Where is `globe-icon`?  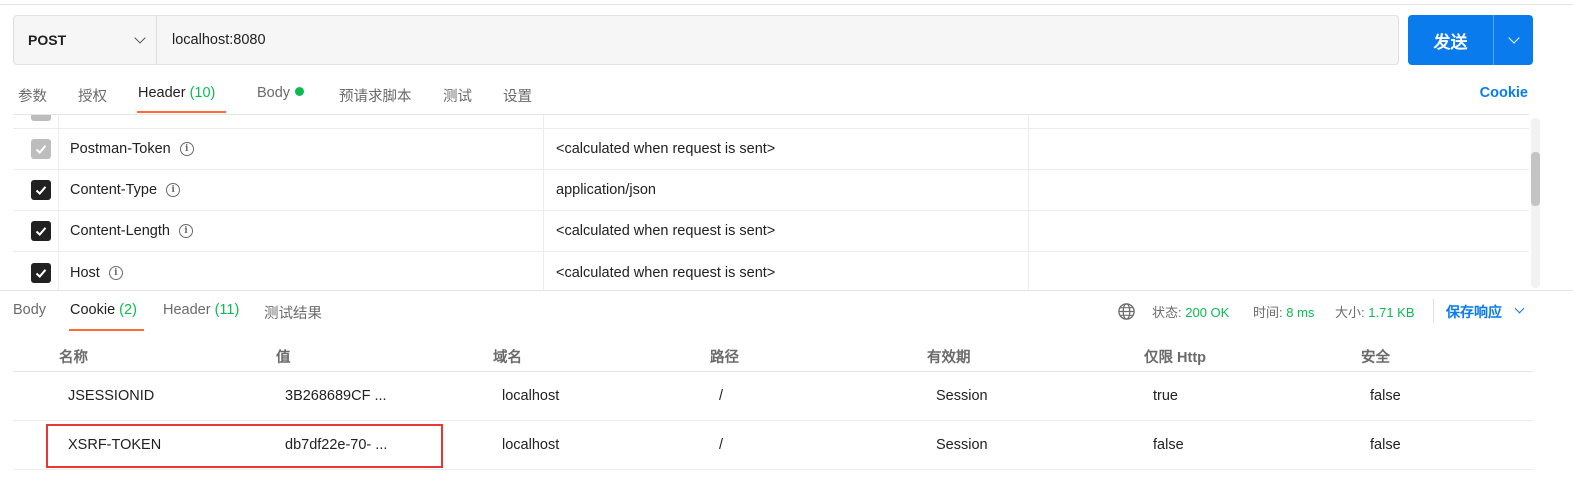 globe-icon is located at coordinates (1126, 311).